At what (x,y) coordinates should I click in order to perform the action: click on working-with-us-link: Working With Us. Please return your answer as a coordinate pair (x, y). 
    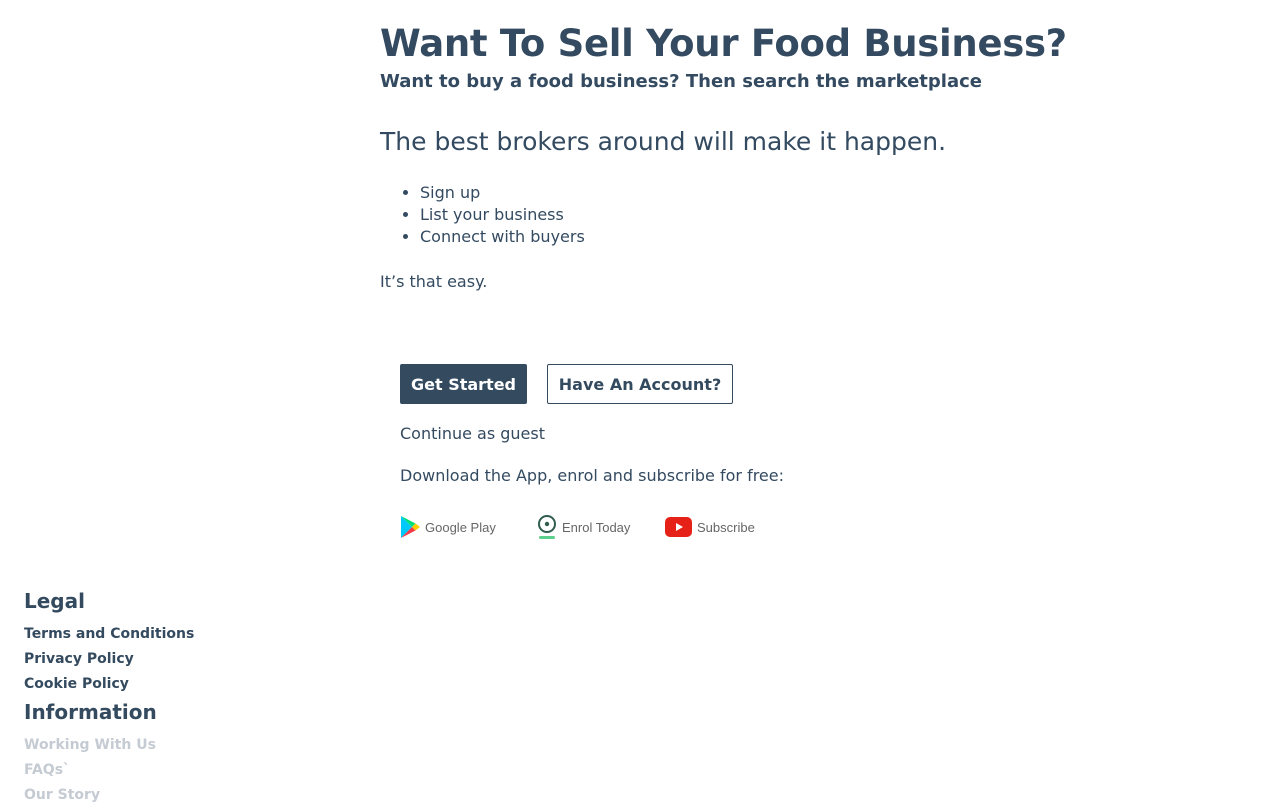
    Looking at the image, I should click on (174, 745).